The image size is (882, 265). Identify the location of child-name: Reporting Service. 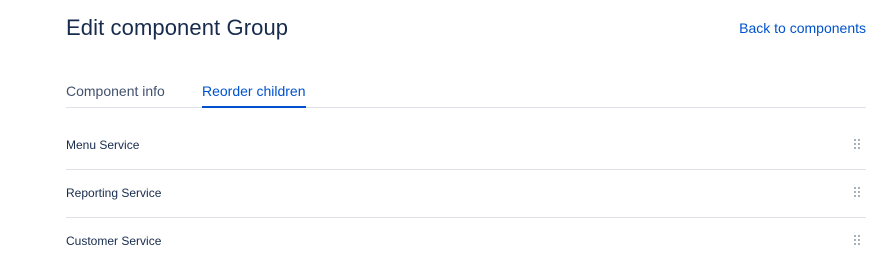
(114, 193).